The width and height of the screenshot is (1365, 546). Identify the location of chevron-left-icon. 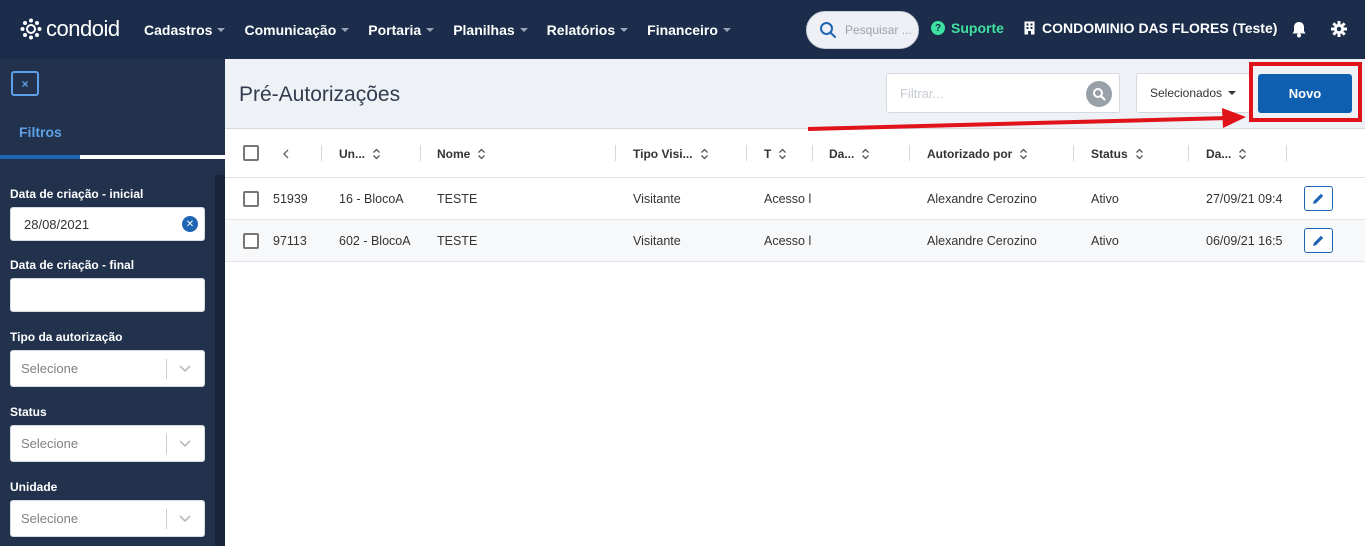
(286, 154).